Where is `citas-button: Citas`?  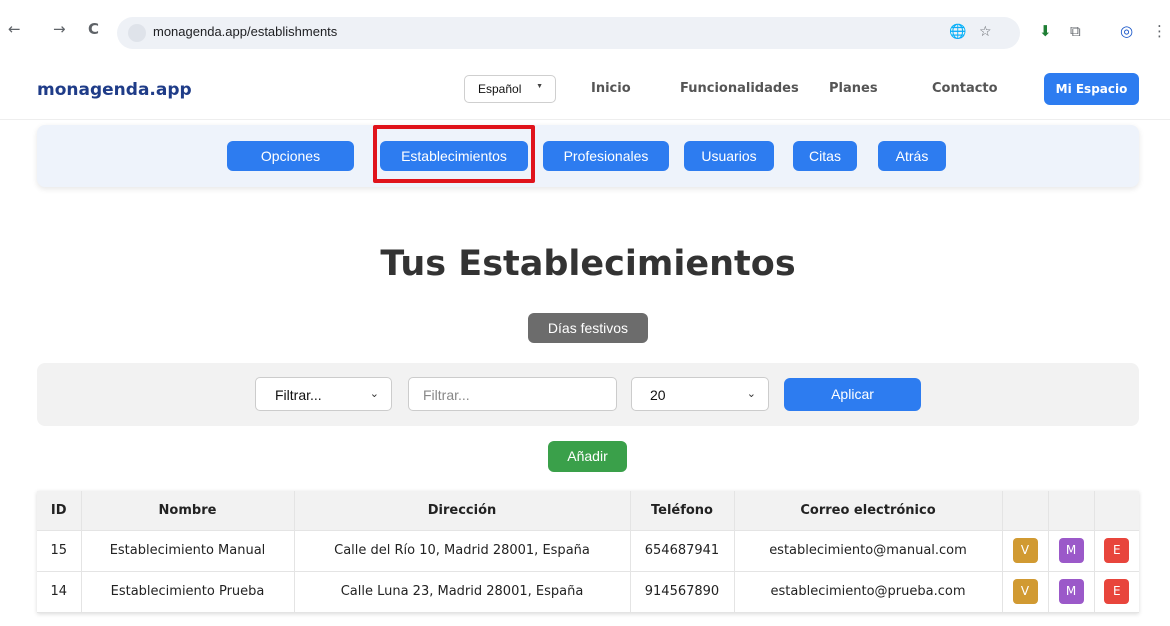
citas-button: Citas is located at coordinates (825, 156).